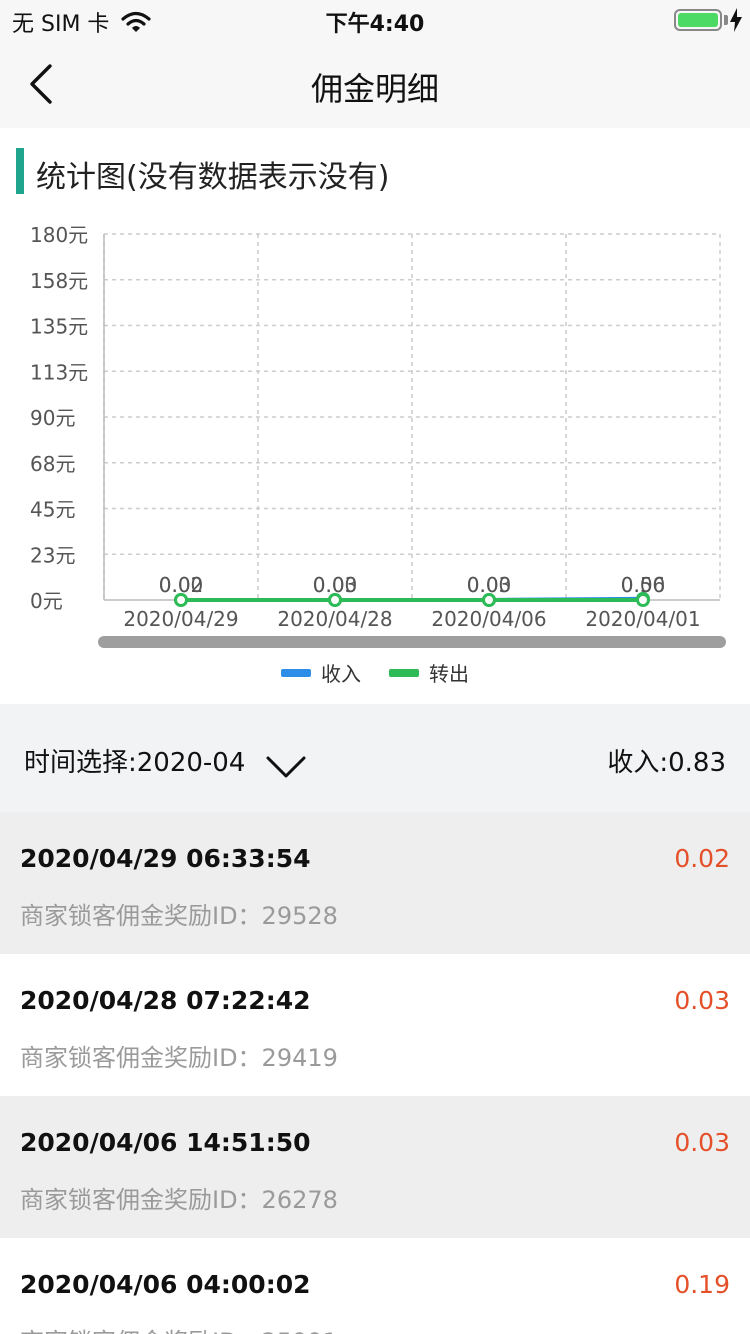 Image resolution: width=750 pixels, height=1334 pixels. What do you see at coordinates (449, 674) in the screenshot?
I see `legend-label: 转出` at bounding box center [449, 674].